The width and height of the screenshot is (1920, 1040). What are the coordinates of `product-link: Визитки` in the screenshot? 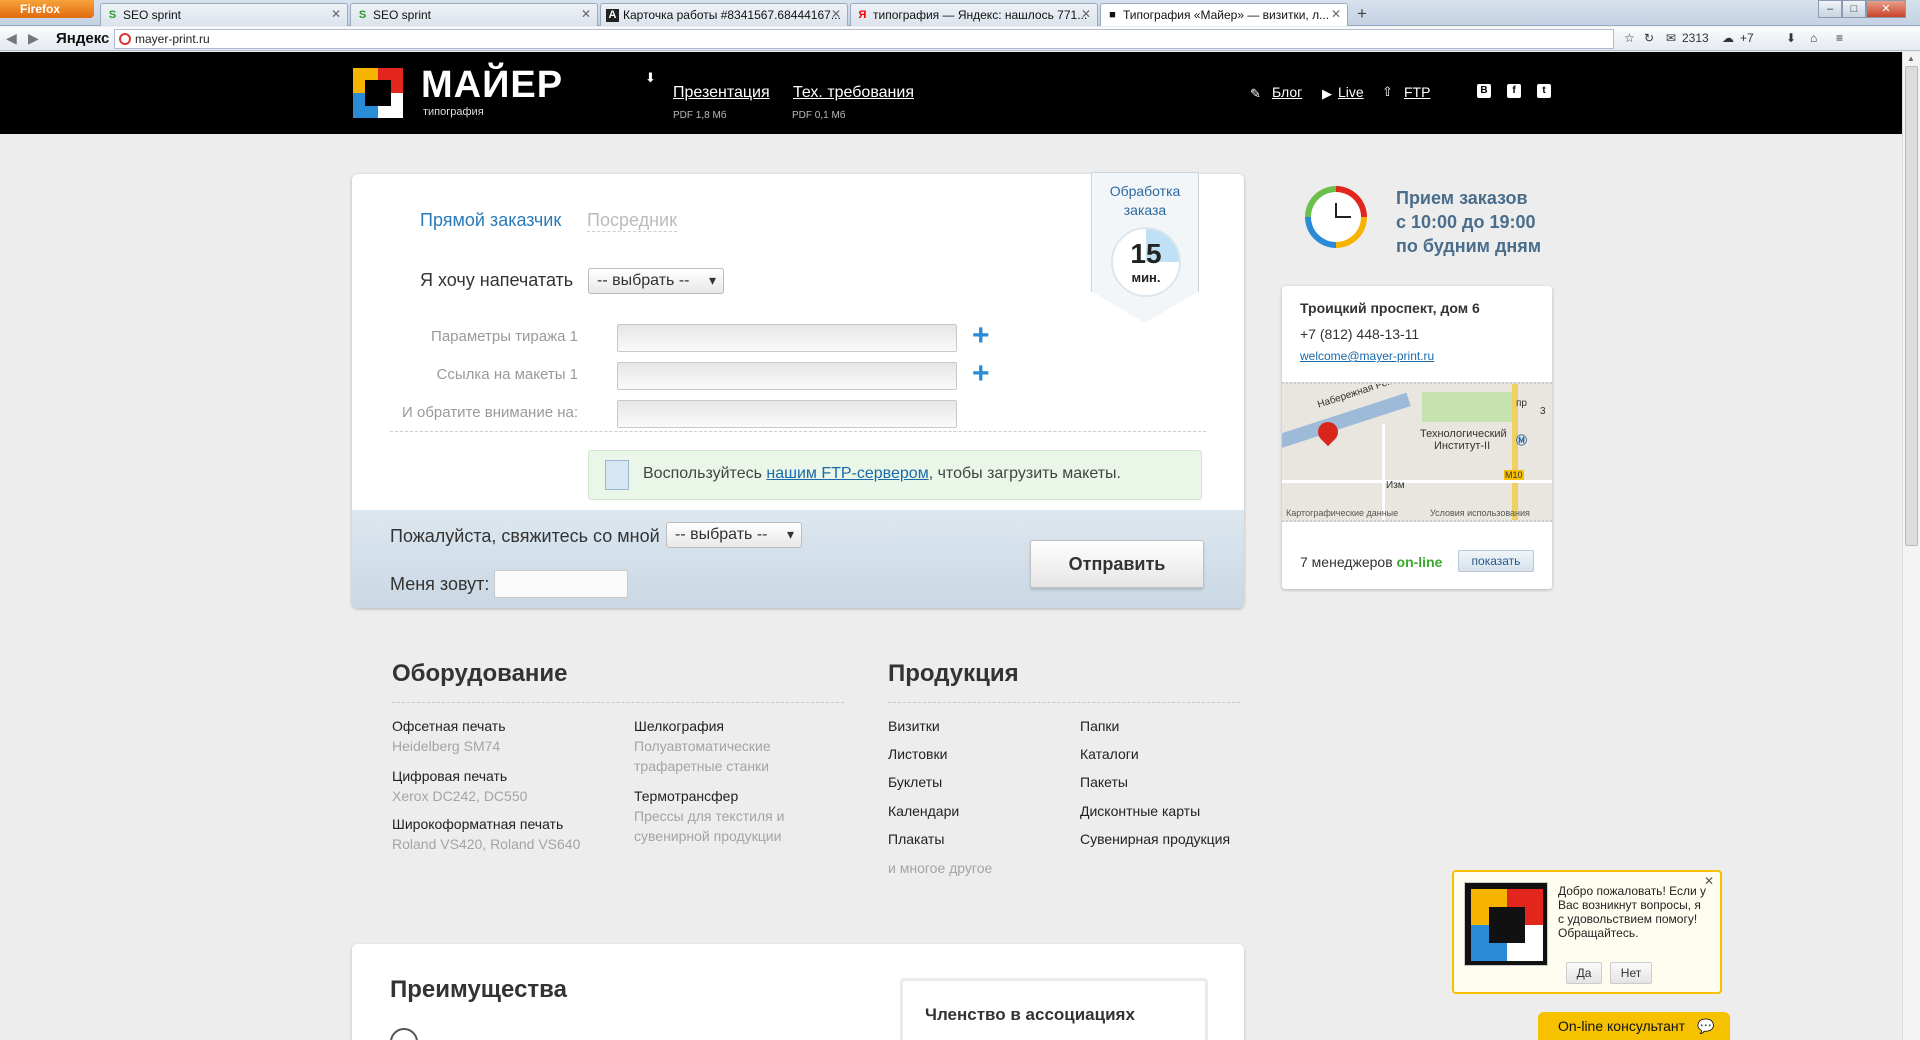 It's located at (914, 726).